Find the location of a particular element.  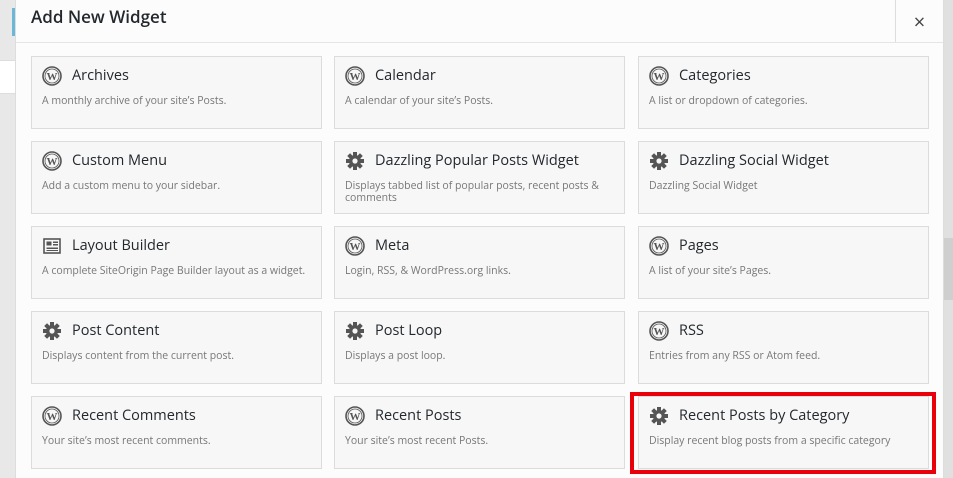

widget-description: Displays content from the current post. is located at coordinates (138, 356).